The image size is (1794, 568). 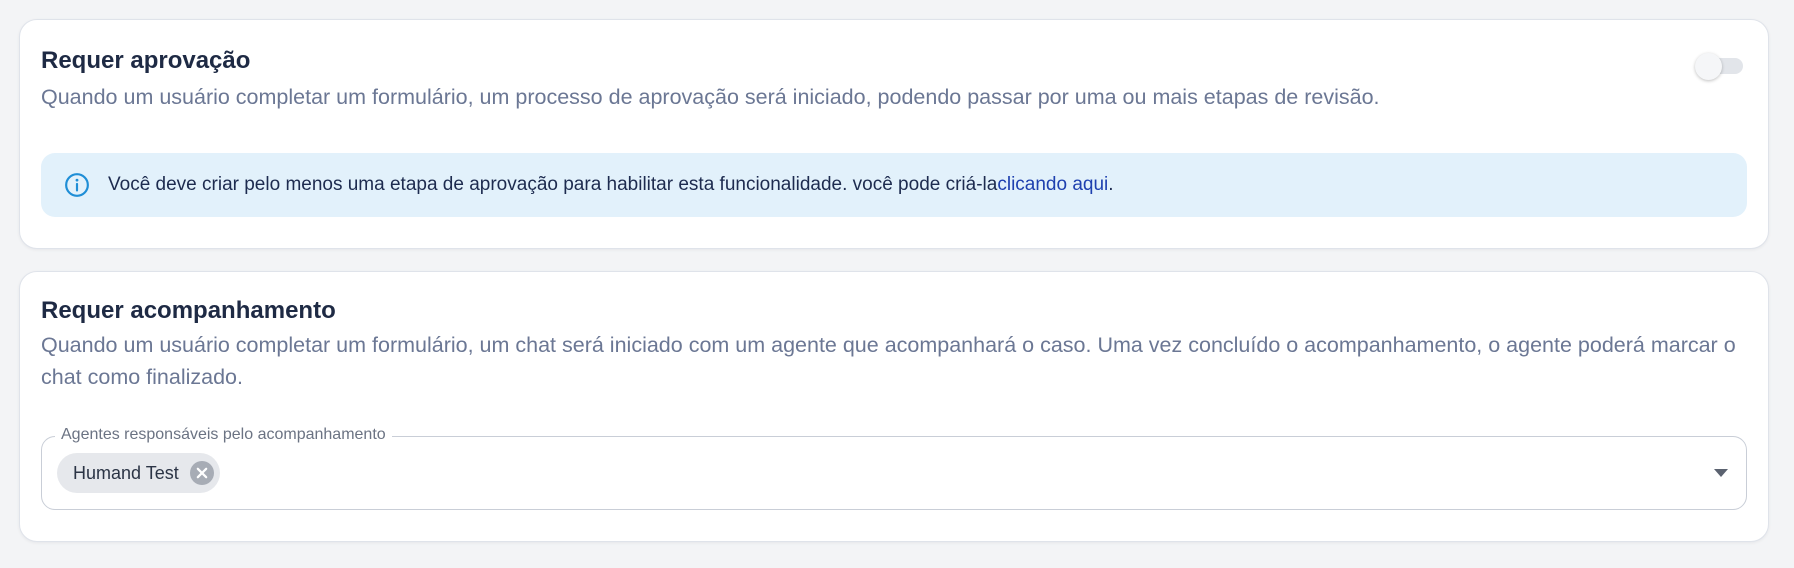 What do you see at coordinates (1721, 473) in the screenshot?
I see `chevron-down-icon` at bounding box center [1721, 473].